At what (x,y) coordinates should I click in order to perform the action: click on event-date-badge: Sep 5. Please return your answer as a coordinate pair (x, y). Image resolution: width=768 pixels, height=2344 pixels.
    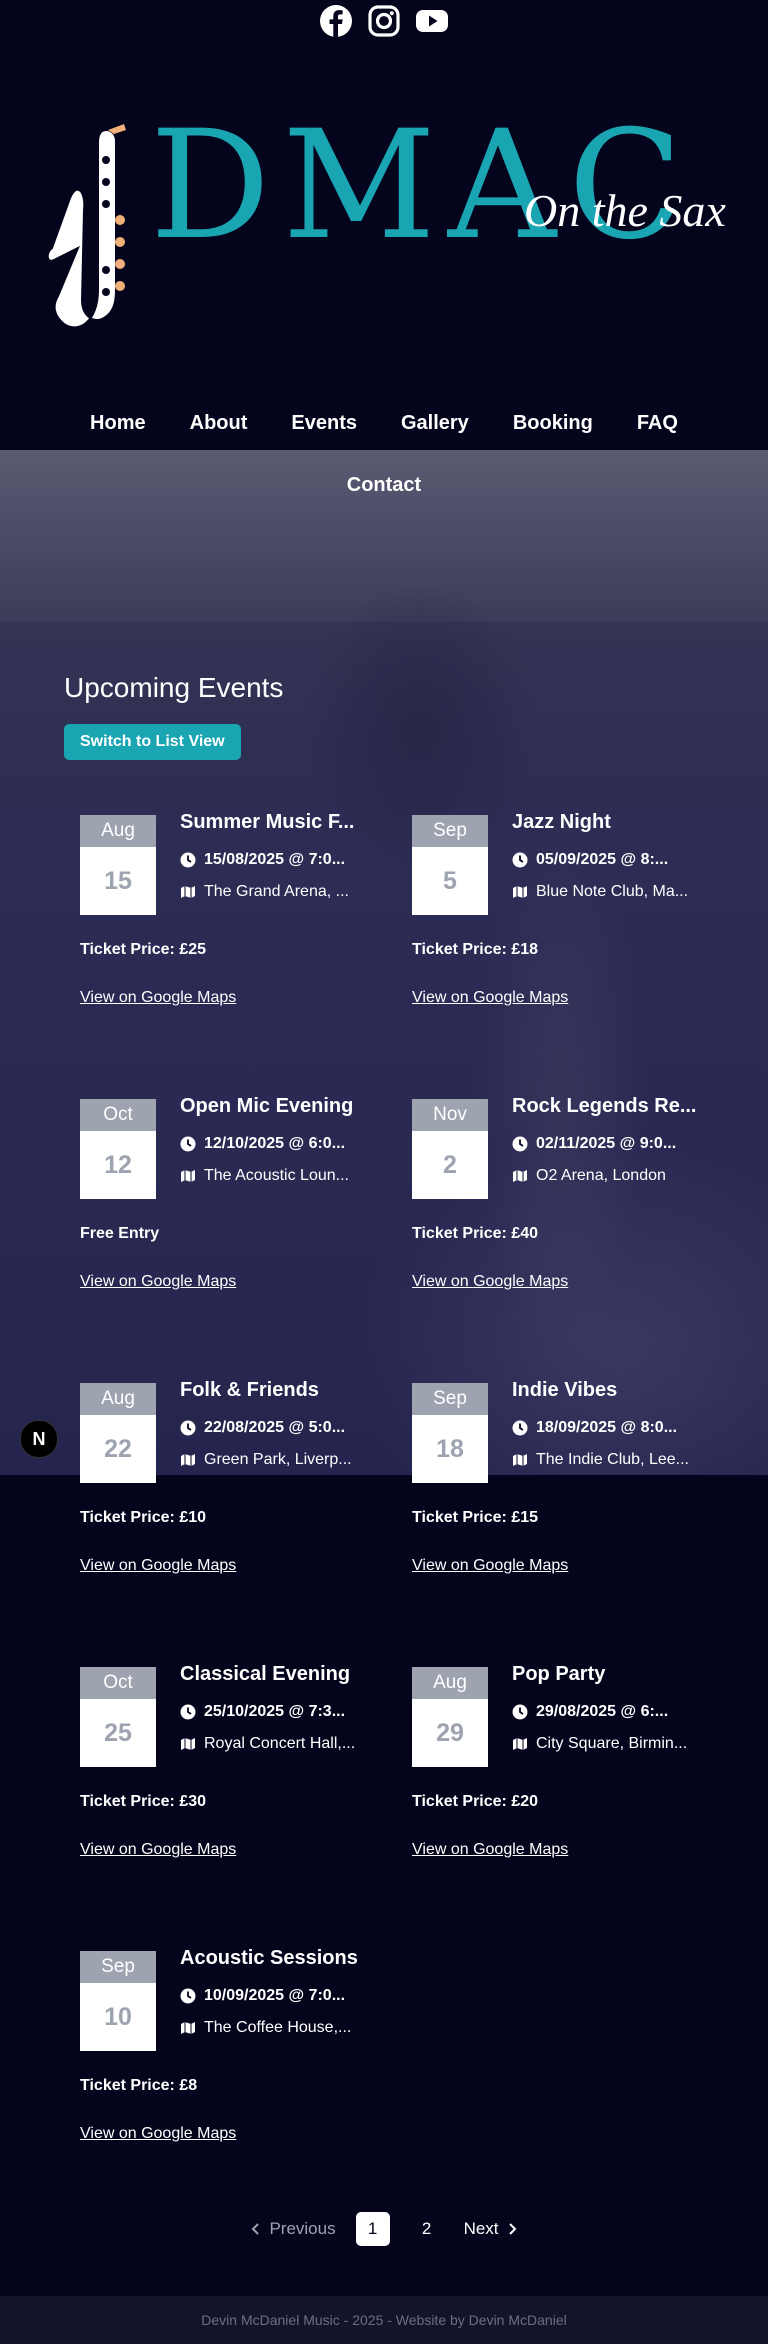
    Looking at the image, I should click on (450, 865).